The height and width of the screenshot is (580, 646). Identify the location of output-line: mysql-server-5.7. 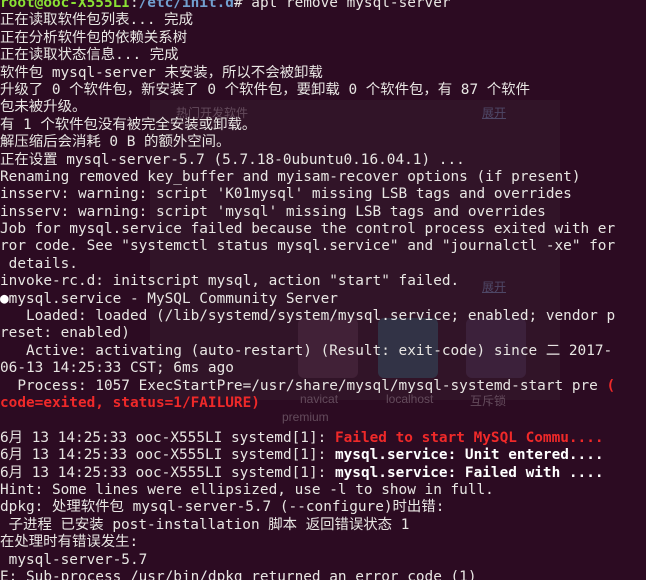
(74, 559).